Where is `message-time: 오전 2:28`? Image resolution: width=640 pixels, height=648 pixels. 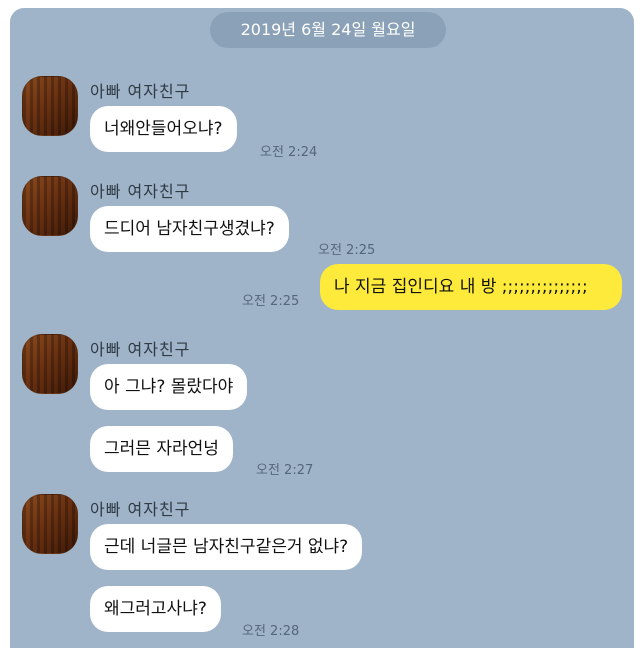
message-time: 오전 2:28 is located at coordinates (271, 631).